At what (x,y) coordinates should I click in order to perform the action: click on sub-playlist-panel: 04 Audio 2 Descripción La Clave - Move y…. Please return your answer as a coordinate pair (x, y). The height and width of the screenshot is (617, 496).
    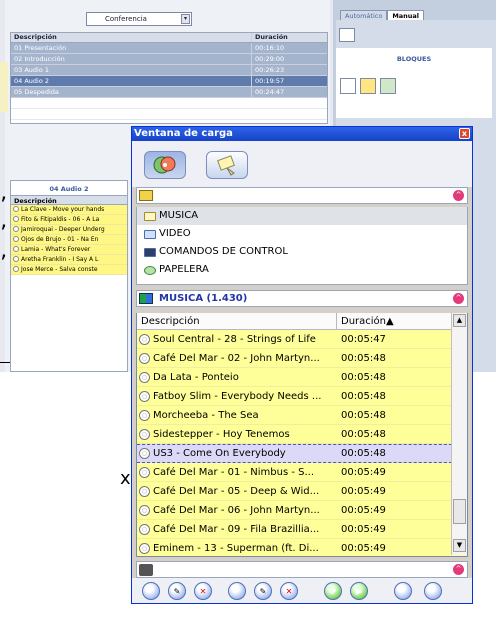
    Looking at the image, I should click on (69, 276).